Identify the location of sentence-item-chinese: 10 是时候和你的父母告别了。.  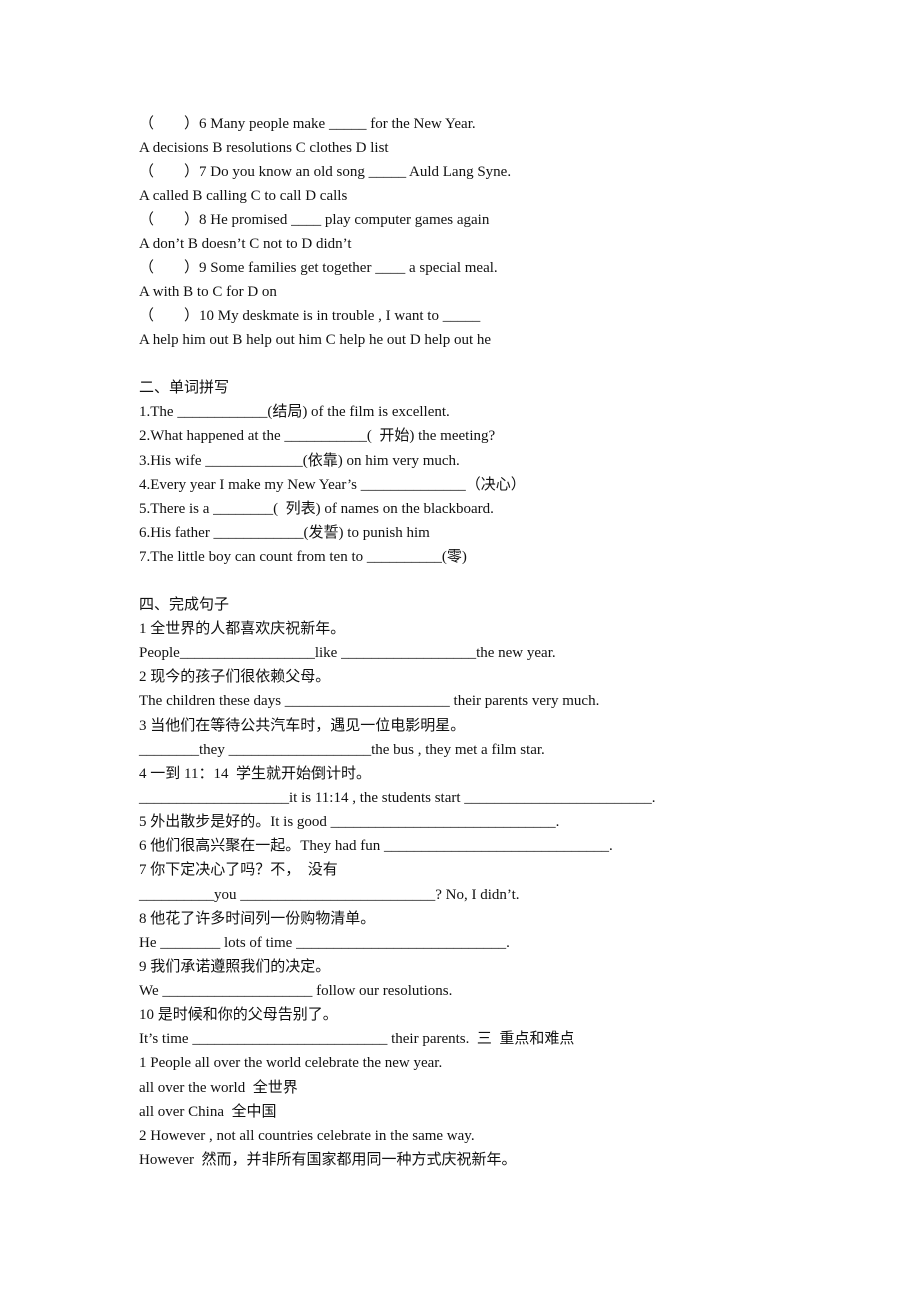
(238, 1015).